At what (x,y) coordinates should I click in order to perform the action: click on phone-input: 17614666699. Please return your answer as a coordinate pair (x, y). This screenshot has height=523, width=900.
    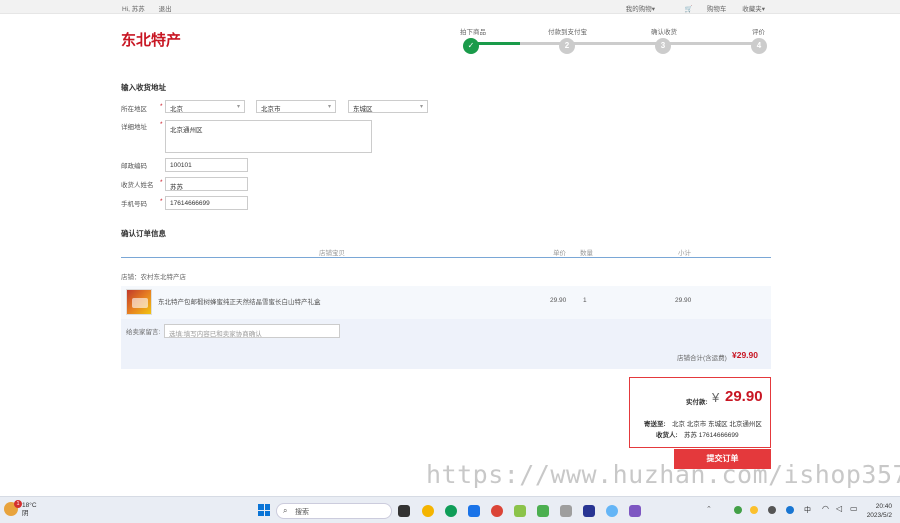
    Looking at the image, I should click on (206, 203).